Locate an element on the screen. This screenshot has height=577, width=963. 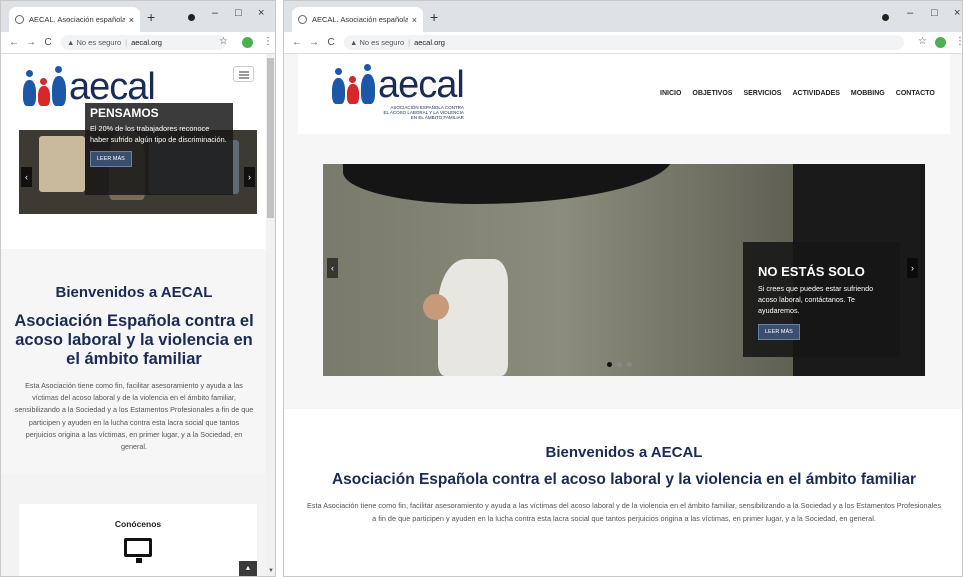
tab-title: AECAL. Asociación española con is located at coordinates (360, 19).